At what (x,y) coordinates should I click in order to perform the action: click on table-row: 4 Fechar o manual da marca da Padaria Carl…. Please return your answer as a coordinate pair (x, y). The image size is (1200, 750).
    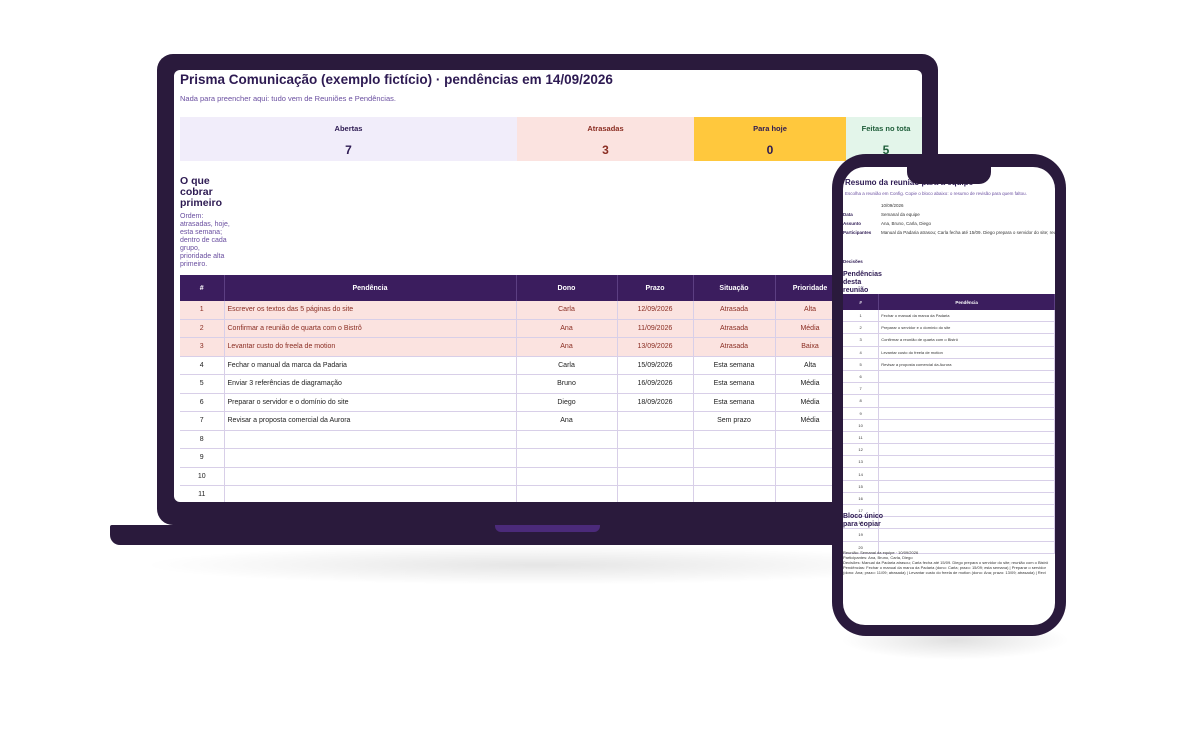
    Looking at the image, I should click on (513, 365).